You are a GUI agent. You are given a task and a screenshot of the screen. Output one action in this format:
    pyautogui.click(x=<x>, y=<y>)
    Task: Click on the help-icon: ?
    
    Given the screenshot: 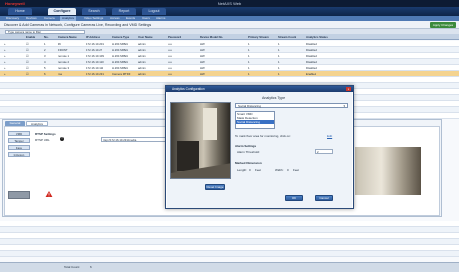 What is the action you would take?
    pyautogui.click(x=62, y=139)
    